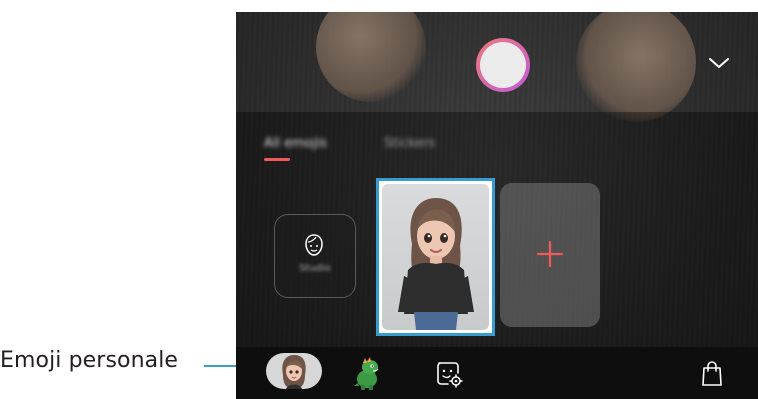 This screenshot has height=399, width=758. I want to click on my-emoji-button, so click(294, 371).